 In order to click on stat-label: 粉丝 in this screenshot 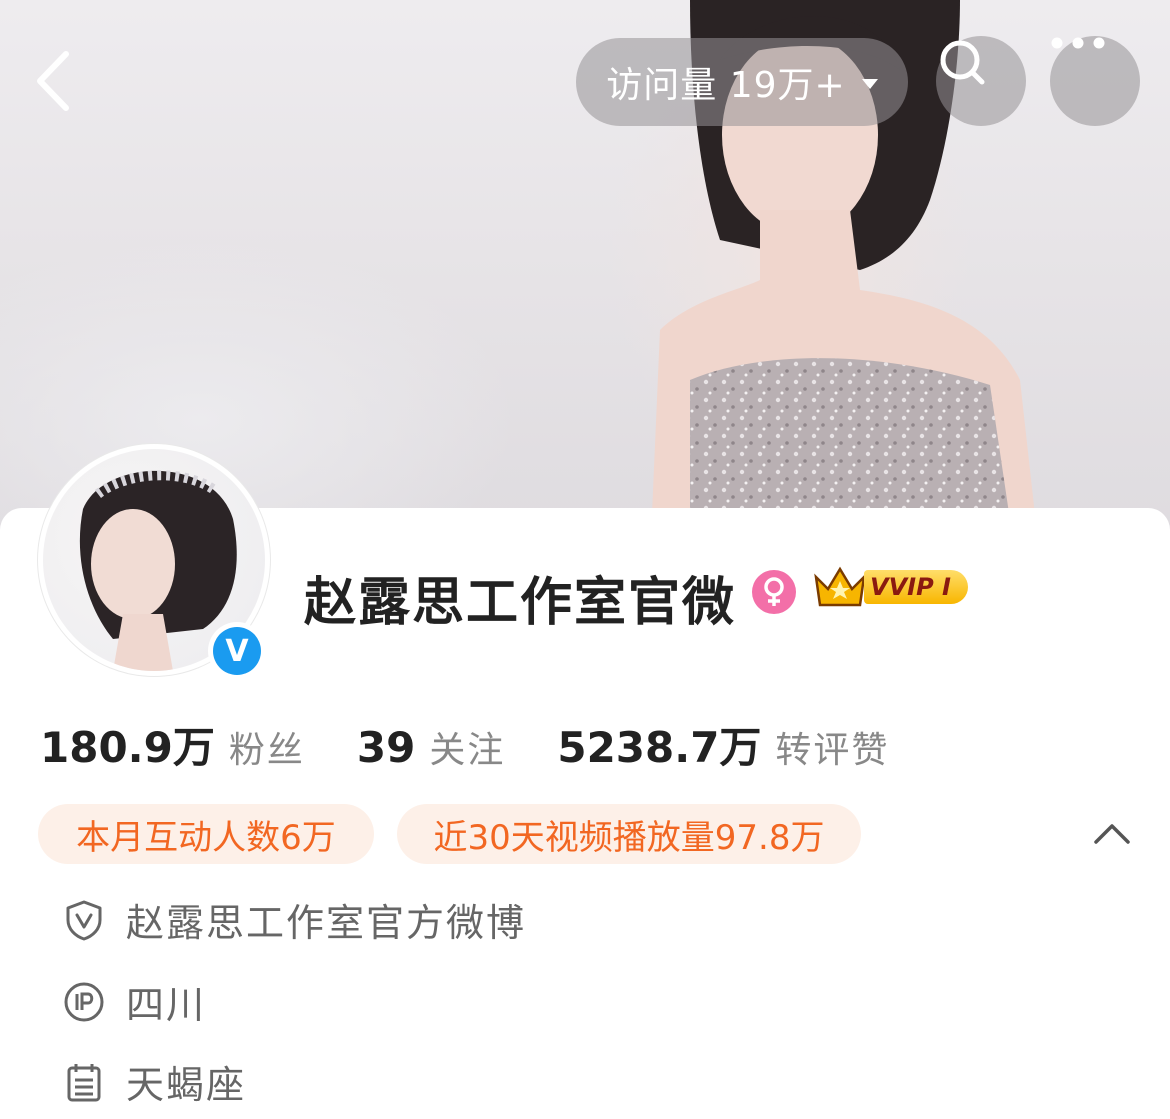, I will do `click(266, 750)`.